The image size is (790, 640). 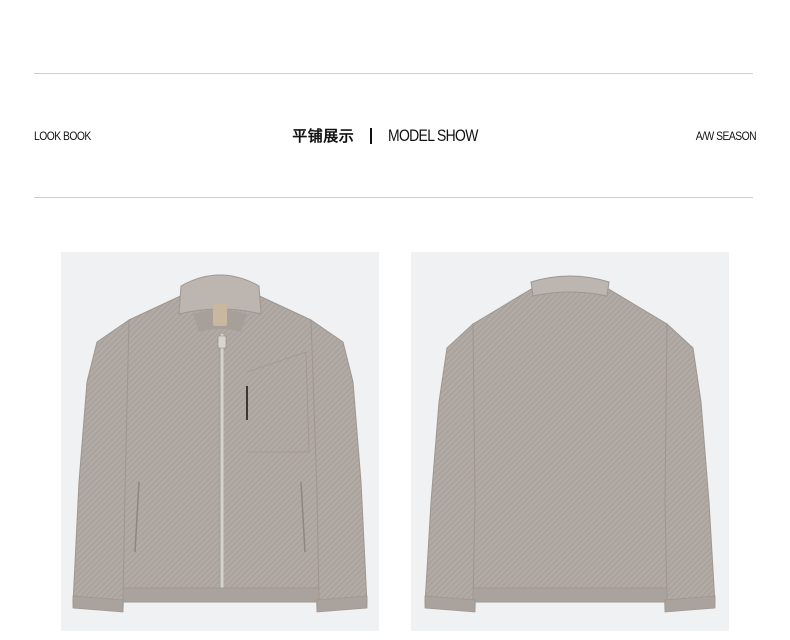 What do you see at coordinates (393, 73) in the screenshot?
I see `top-divider` at bounding box center [393, 73].